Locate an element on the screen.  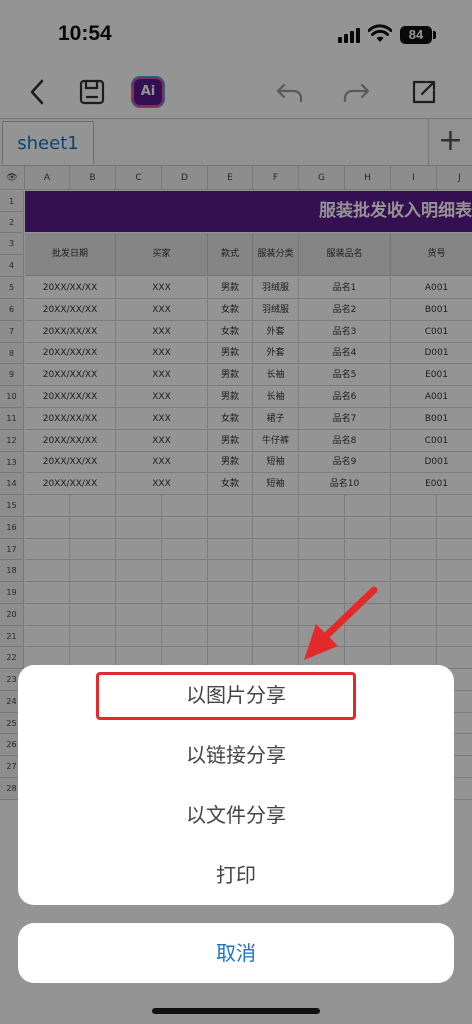
cancel-button: 取消 is located at coordinates (236, 953).